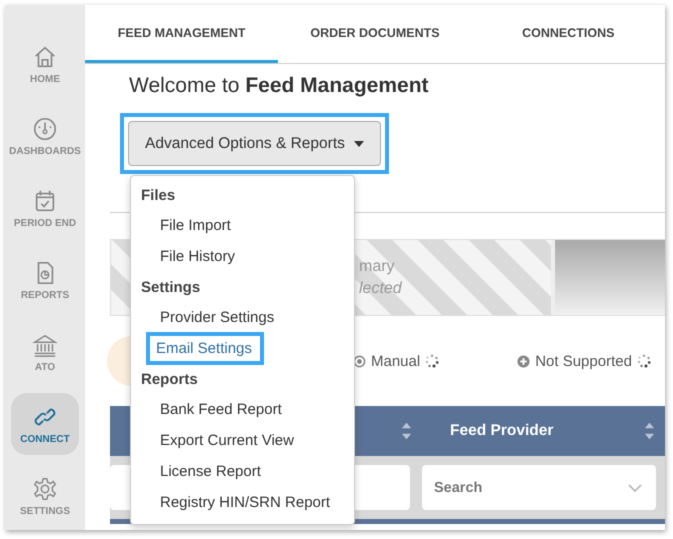 Image resolution: width=673 pixels, height=539 pixels. What do you see at coordinates (213, 317) in the screenshot?
I see `menu-item: Provider Settings` at bounding box center [213, 317].